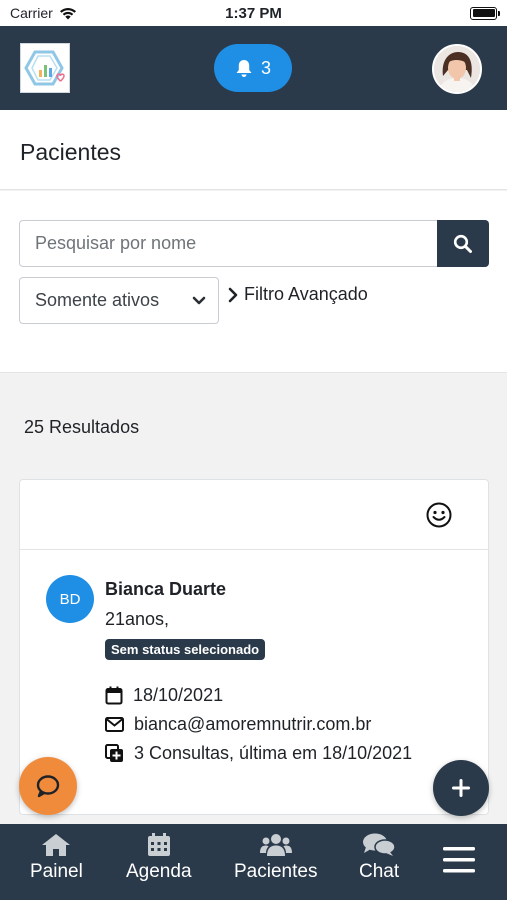 The height and width of the screenshot is (900, 507). I want to click on status-badge: Sem status selecionado, so click(185, 649).